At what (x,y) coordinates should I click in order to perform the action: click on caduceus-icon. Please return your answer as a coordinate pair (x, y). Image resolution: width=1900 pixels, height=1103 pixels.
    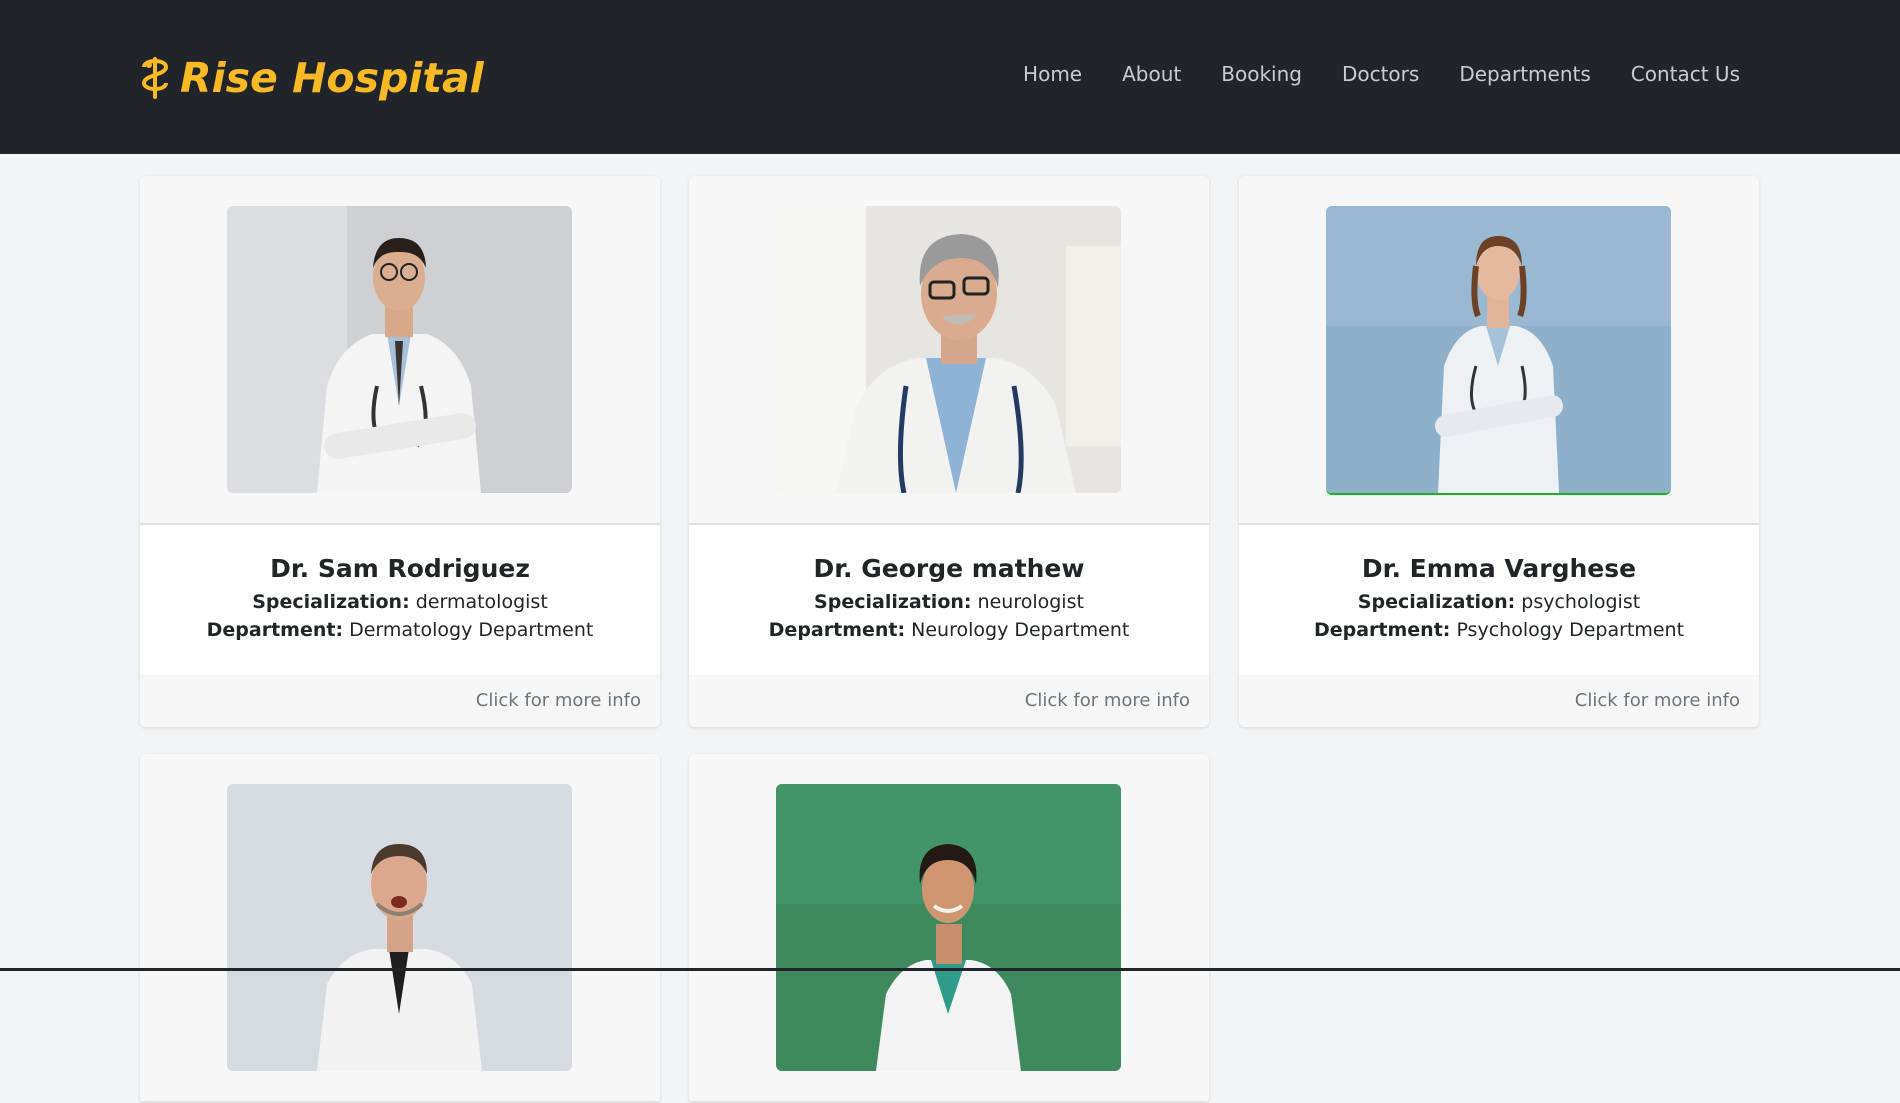
    Looking at the image, I should click on (155, 78).